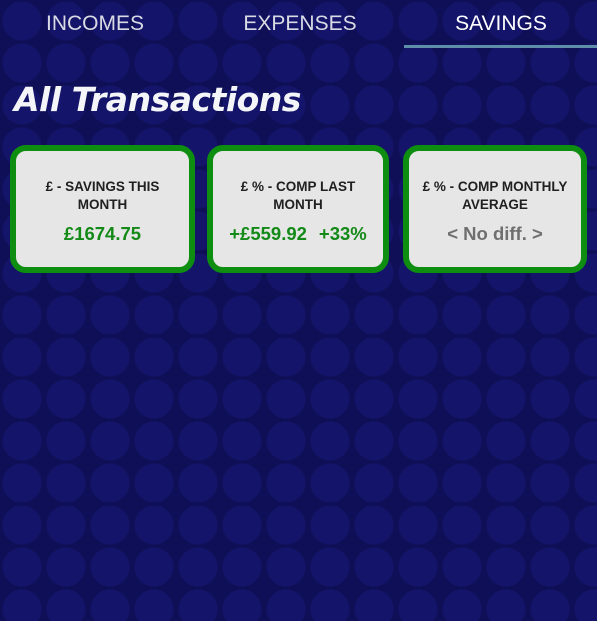 This screenshot has width=597, height=621. What do you see at coordinates (298, 186) in the screenshot?
I see `card-title-line: £ % - COMP LAST` at bounding box center [298, 186].